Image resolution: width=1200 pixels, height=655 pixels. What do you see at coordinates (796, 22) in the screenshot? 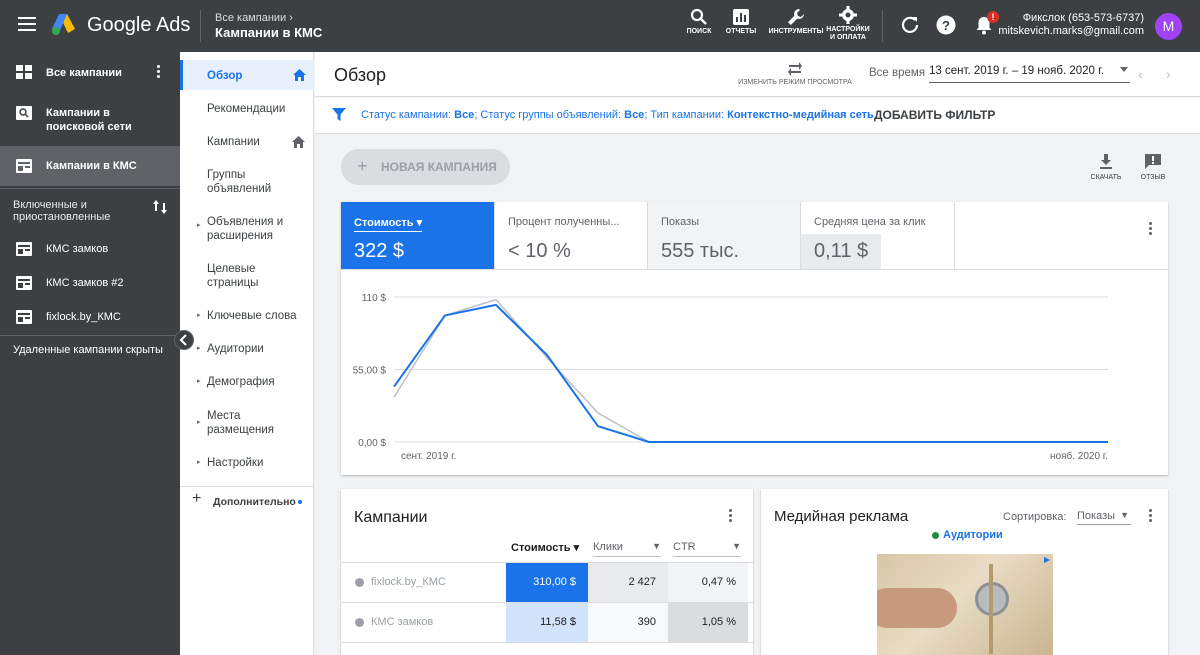
I see `tools-button: ИНСТРУМЕНТЫ` at bounding box center [796, 22].